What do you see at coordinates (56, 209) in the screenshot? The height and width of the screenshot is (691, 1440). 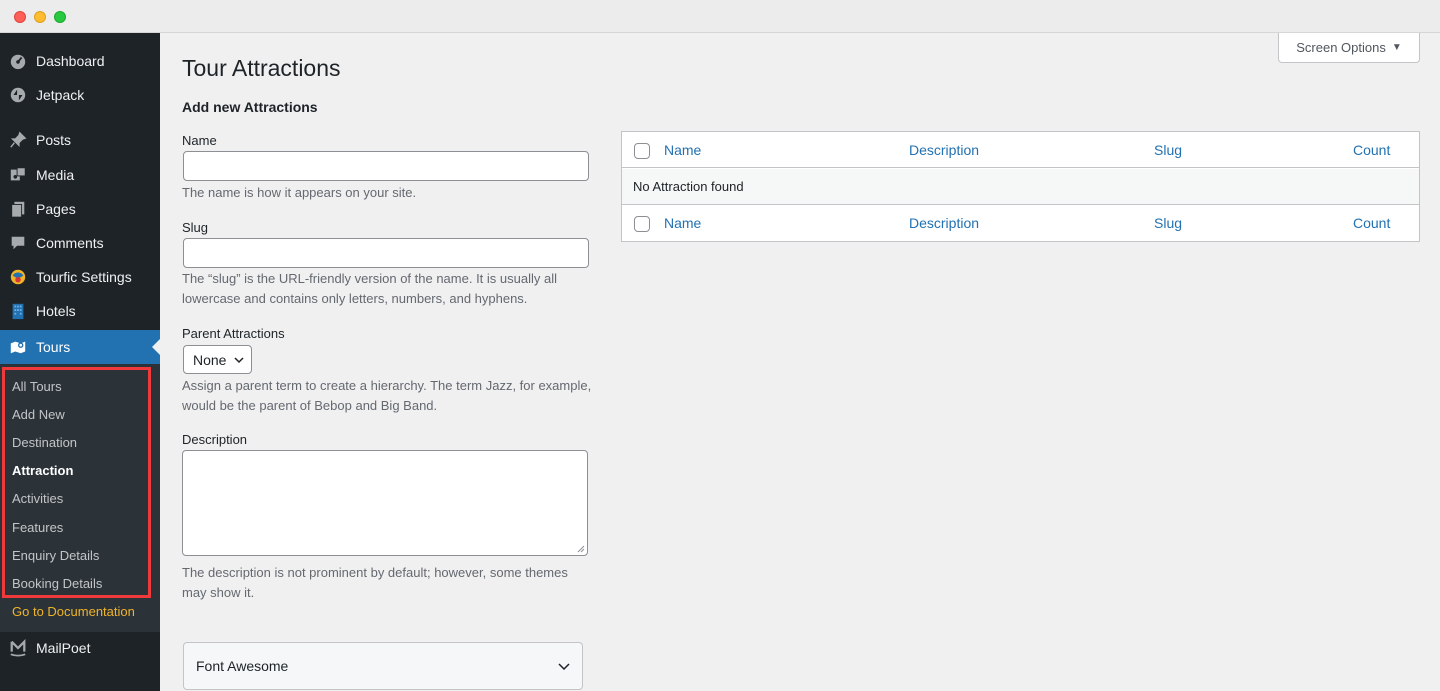 I see `sidebar-item-label: Pages` at bounding box center [56, 209].